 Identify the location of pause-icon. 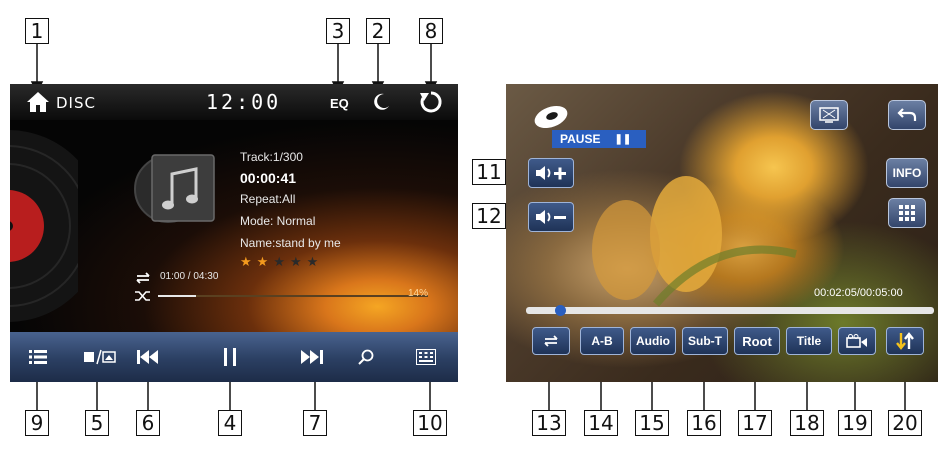
(230, 357).